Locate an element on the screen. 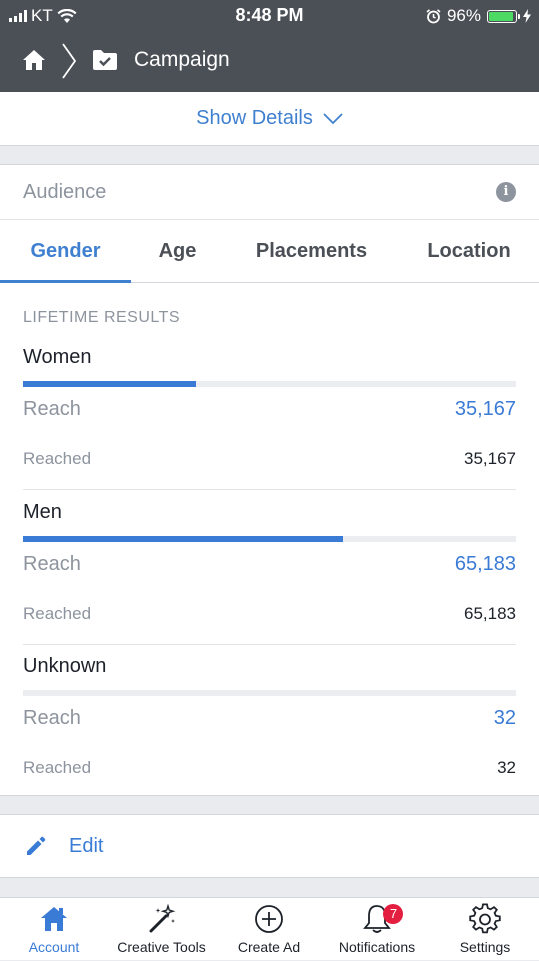 This screenshot has width=539, height=961. campaign-folder-icon is located at coordinates (105, 60).